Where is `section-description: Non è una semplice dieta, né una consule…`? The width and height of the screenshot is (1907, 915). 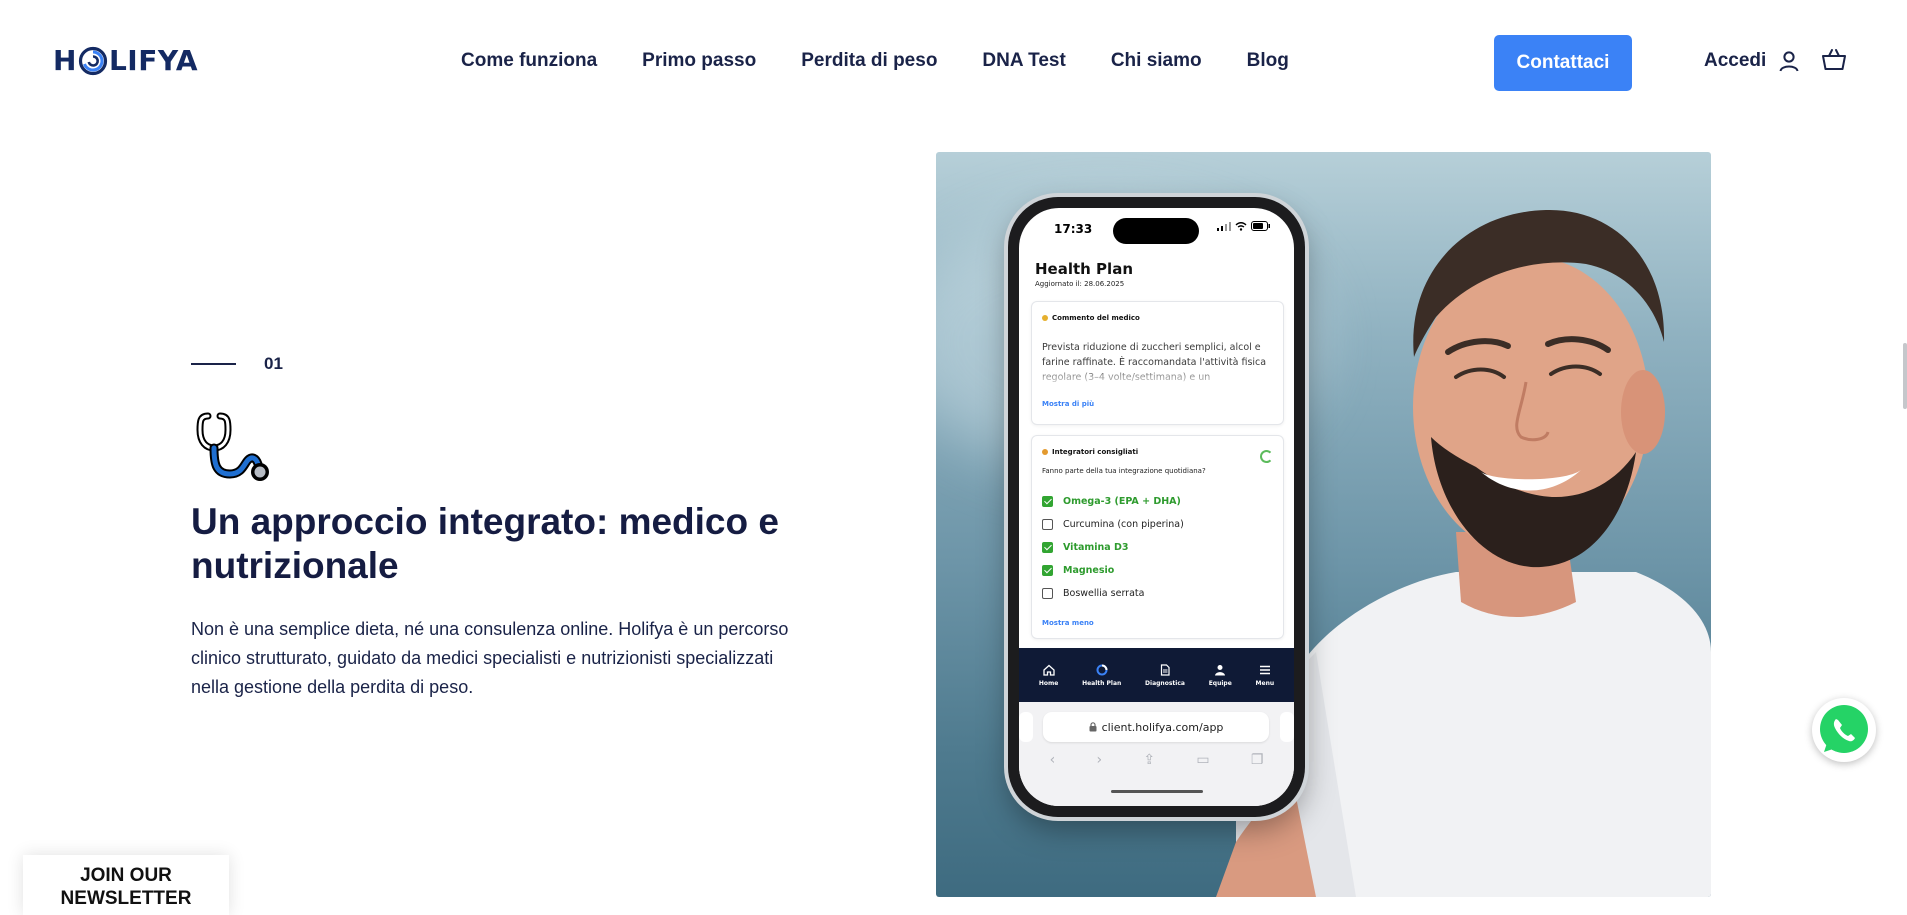 section-description: Non è una semplice dieta, né una consule… is located at coordinates (490, 658).